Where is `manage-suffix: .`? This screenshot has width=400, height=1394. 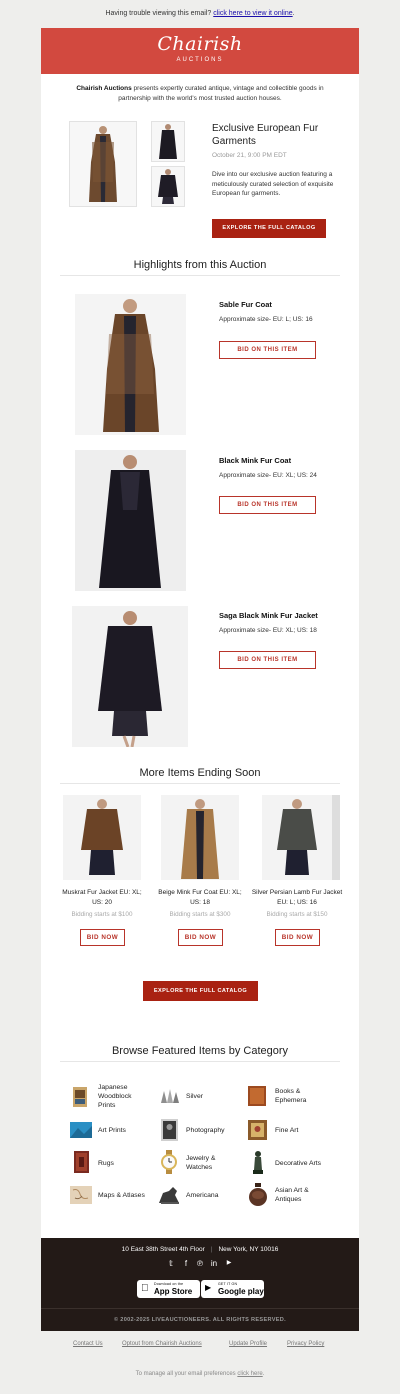 manage-suffix: . is located at coordinates (263, 1374).